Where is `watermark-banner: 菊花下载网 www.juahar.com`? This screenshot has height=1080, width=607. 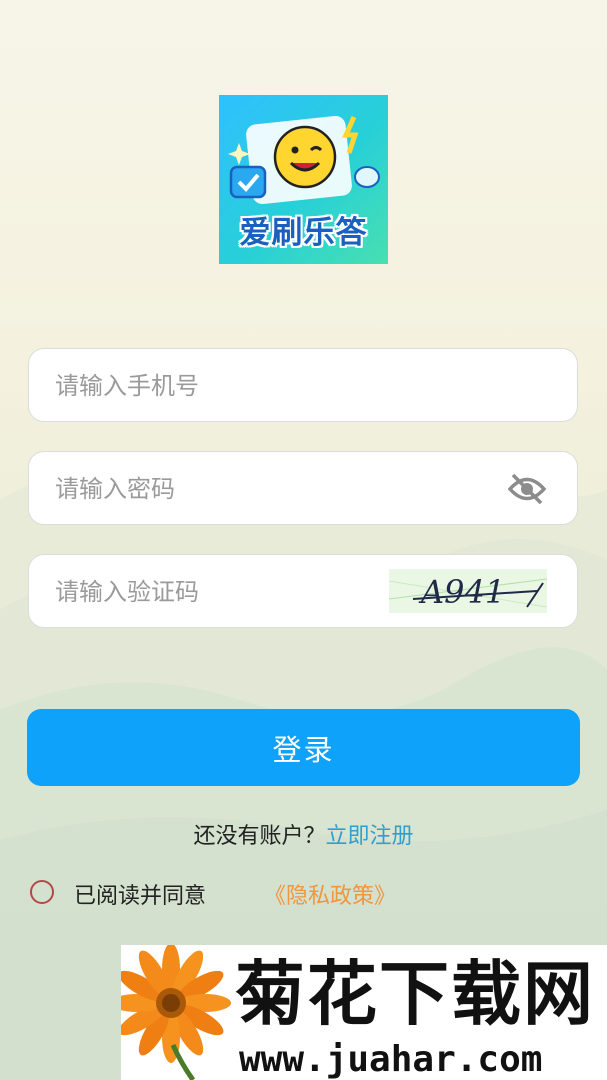 watermark-banner: 菊花下载网 www.juahar.com is located at coordinates (364, 1012).